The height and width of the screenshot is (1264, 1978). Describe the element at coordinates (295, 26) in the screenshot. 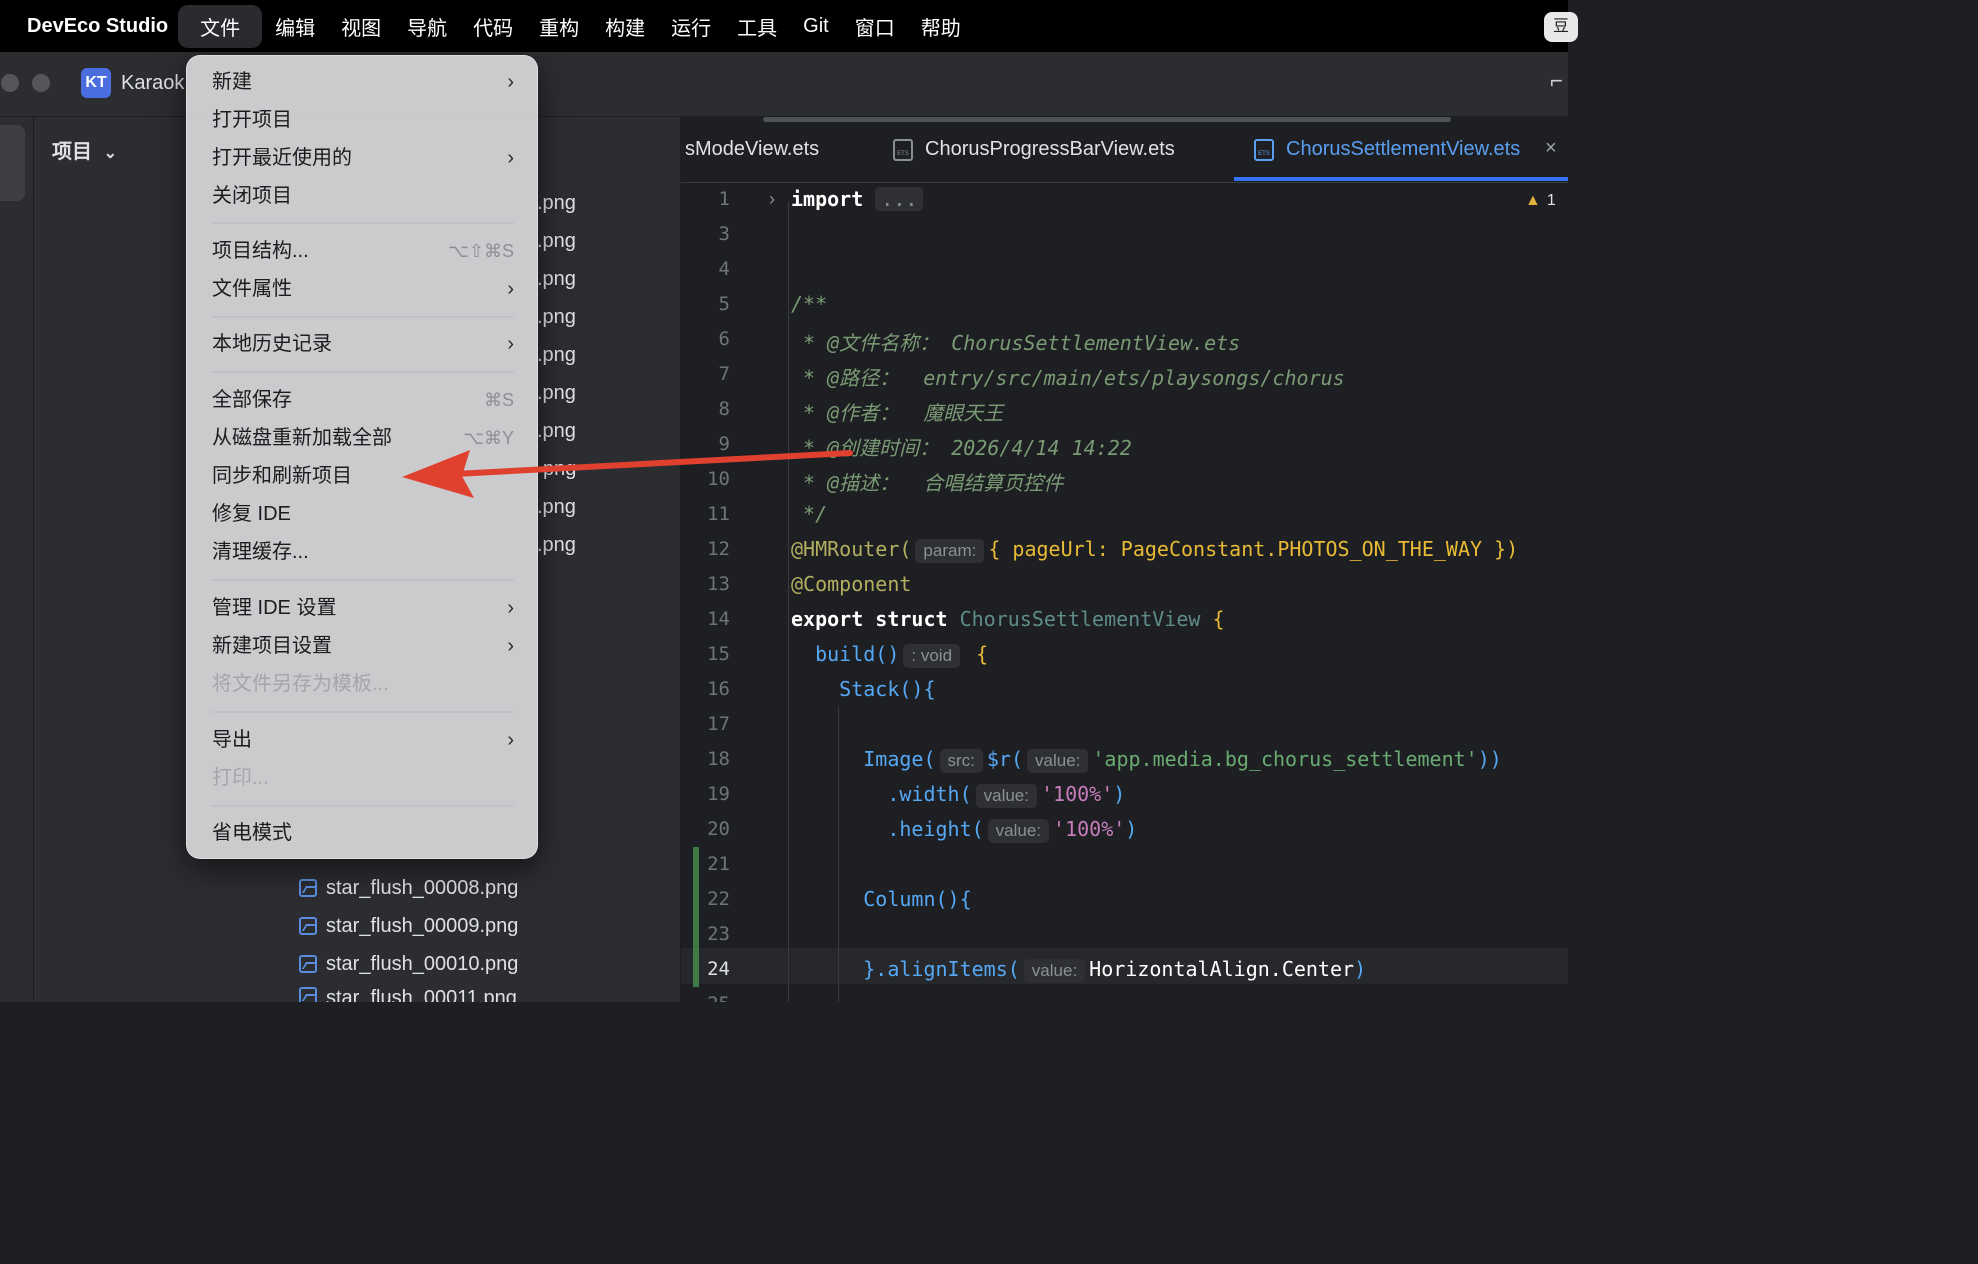

I see `menu-edit: 编辑` at that location.